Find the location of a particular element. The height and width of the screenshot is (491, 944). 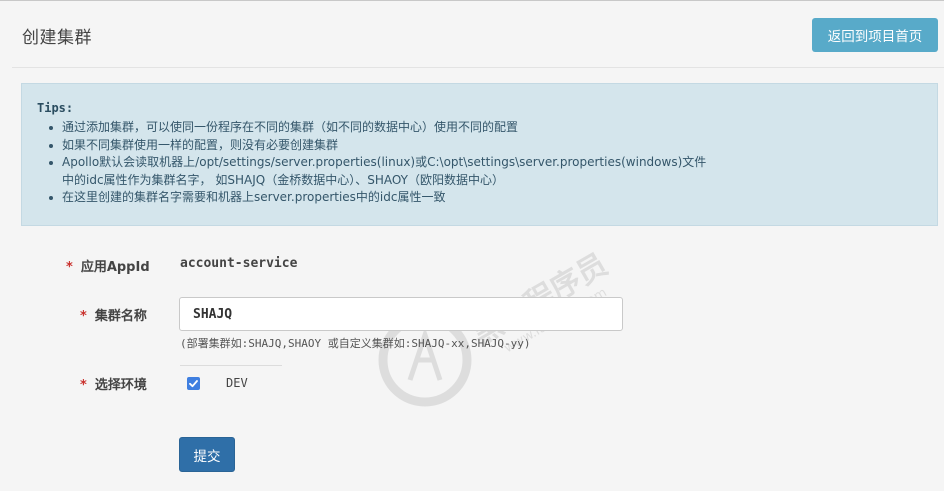

appid-label: * 应用AppId is located at coordinates (108, 267).